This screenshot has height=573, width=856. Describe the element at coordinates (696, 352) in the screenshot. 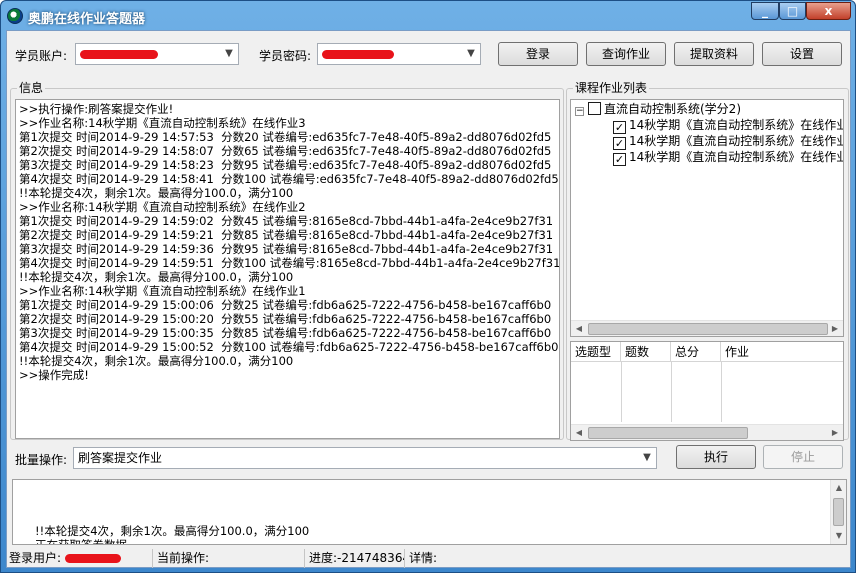

I see `column-header-score: 总分` at that location.